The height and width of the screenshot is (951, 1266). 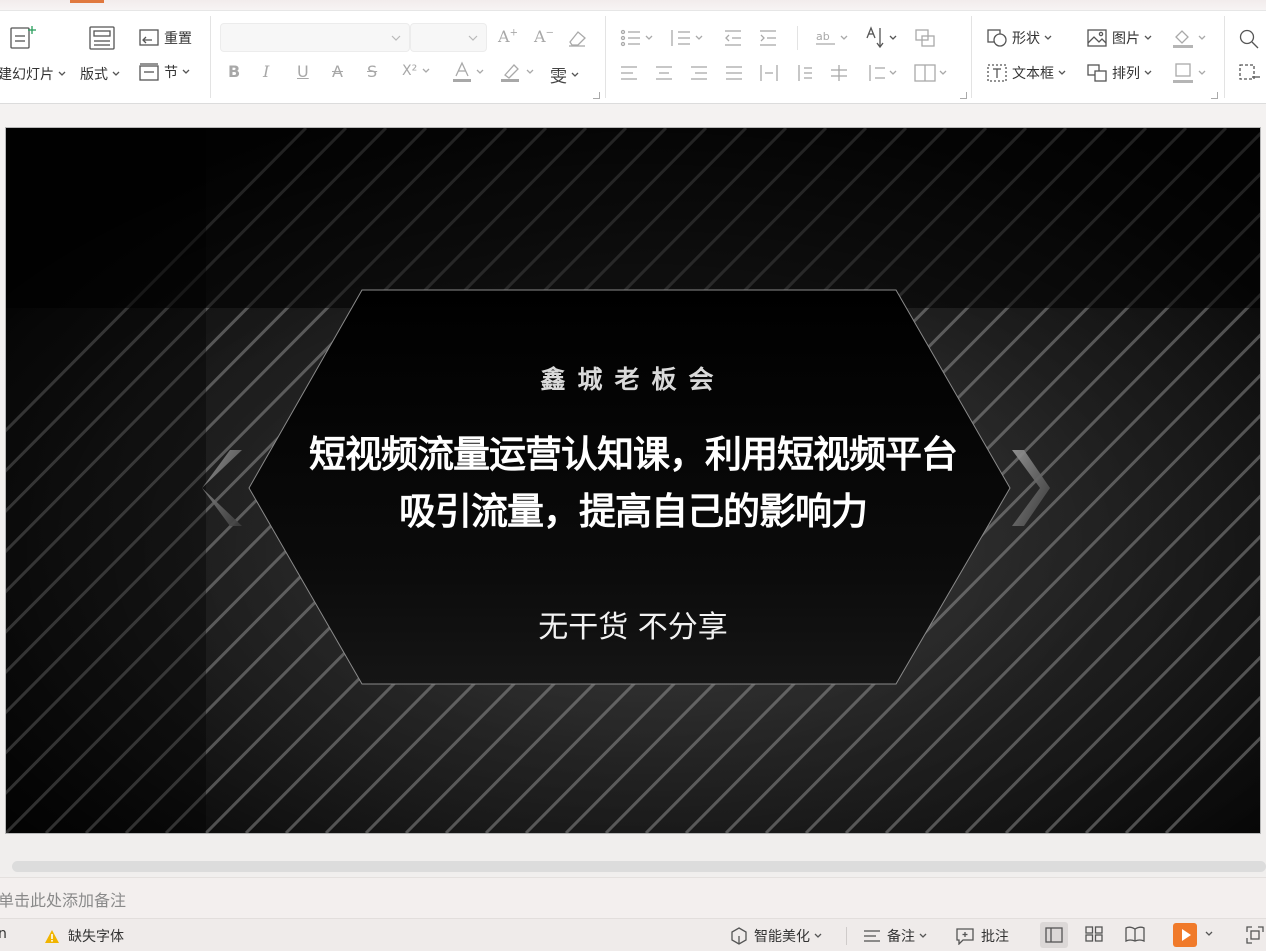 I want to click on justify-icon, so click(x=734, y=73).